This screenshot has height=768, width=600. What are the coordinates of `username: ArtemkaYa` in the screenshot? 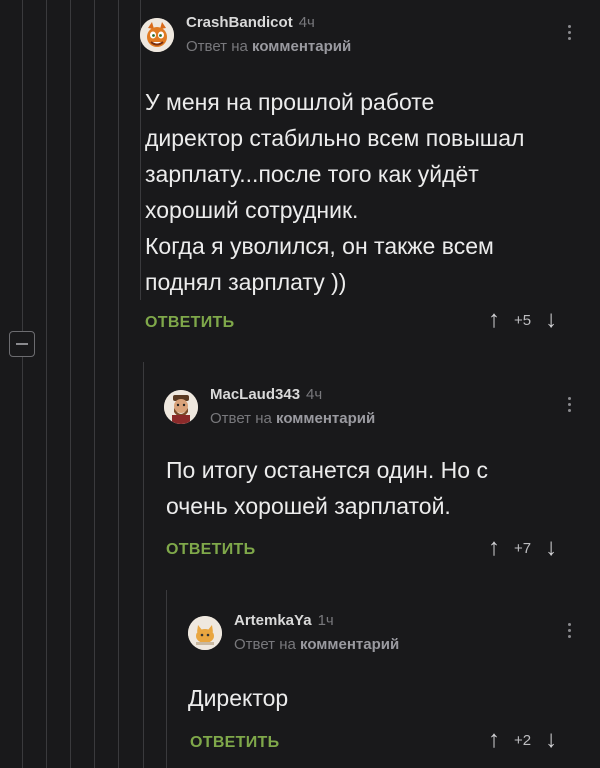 It's located at (273, 620).